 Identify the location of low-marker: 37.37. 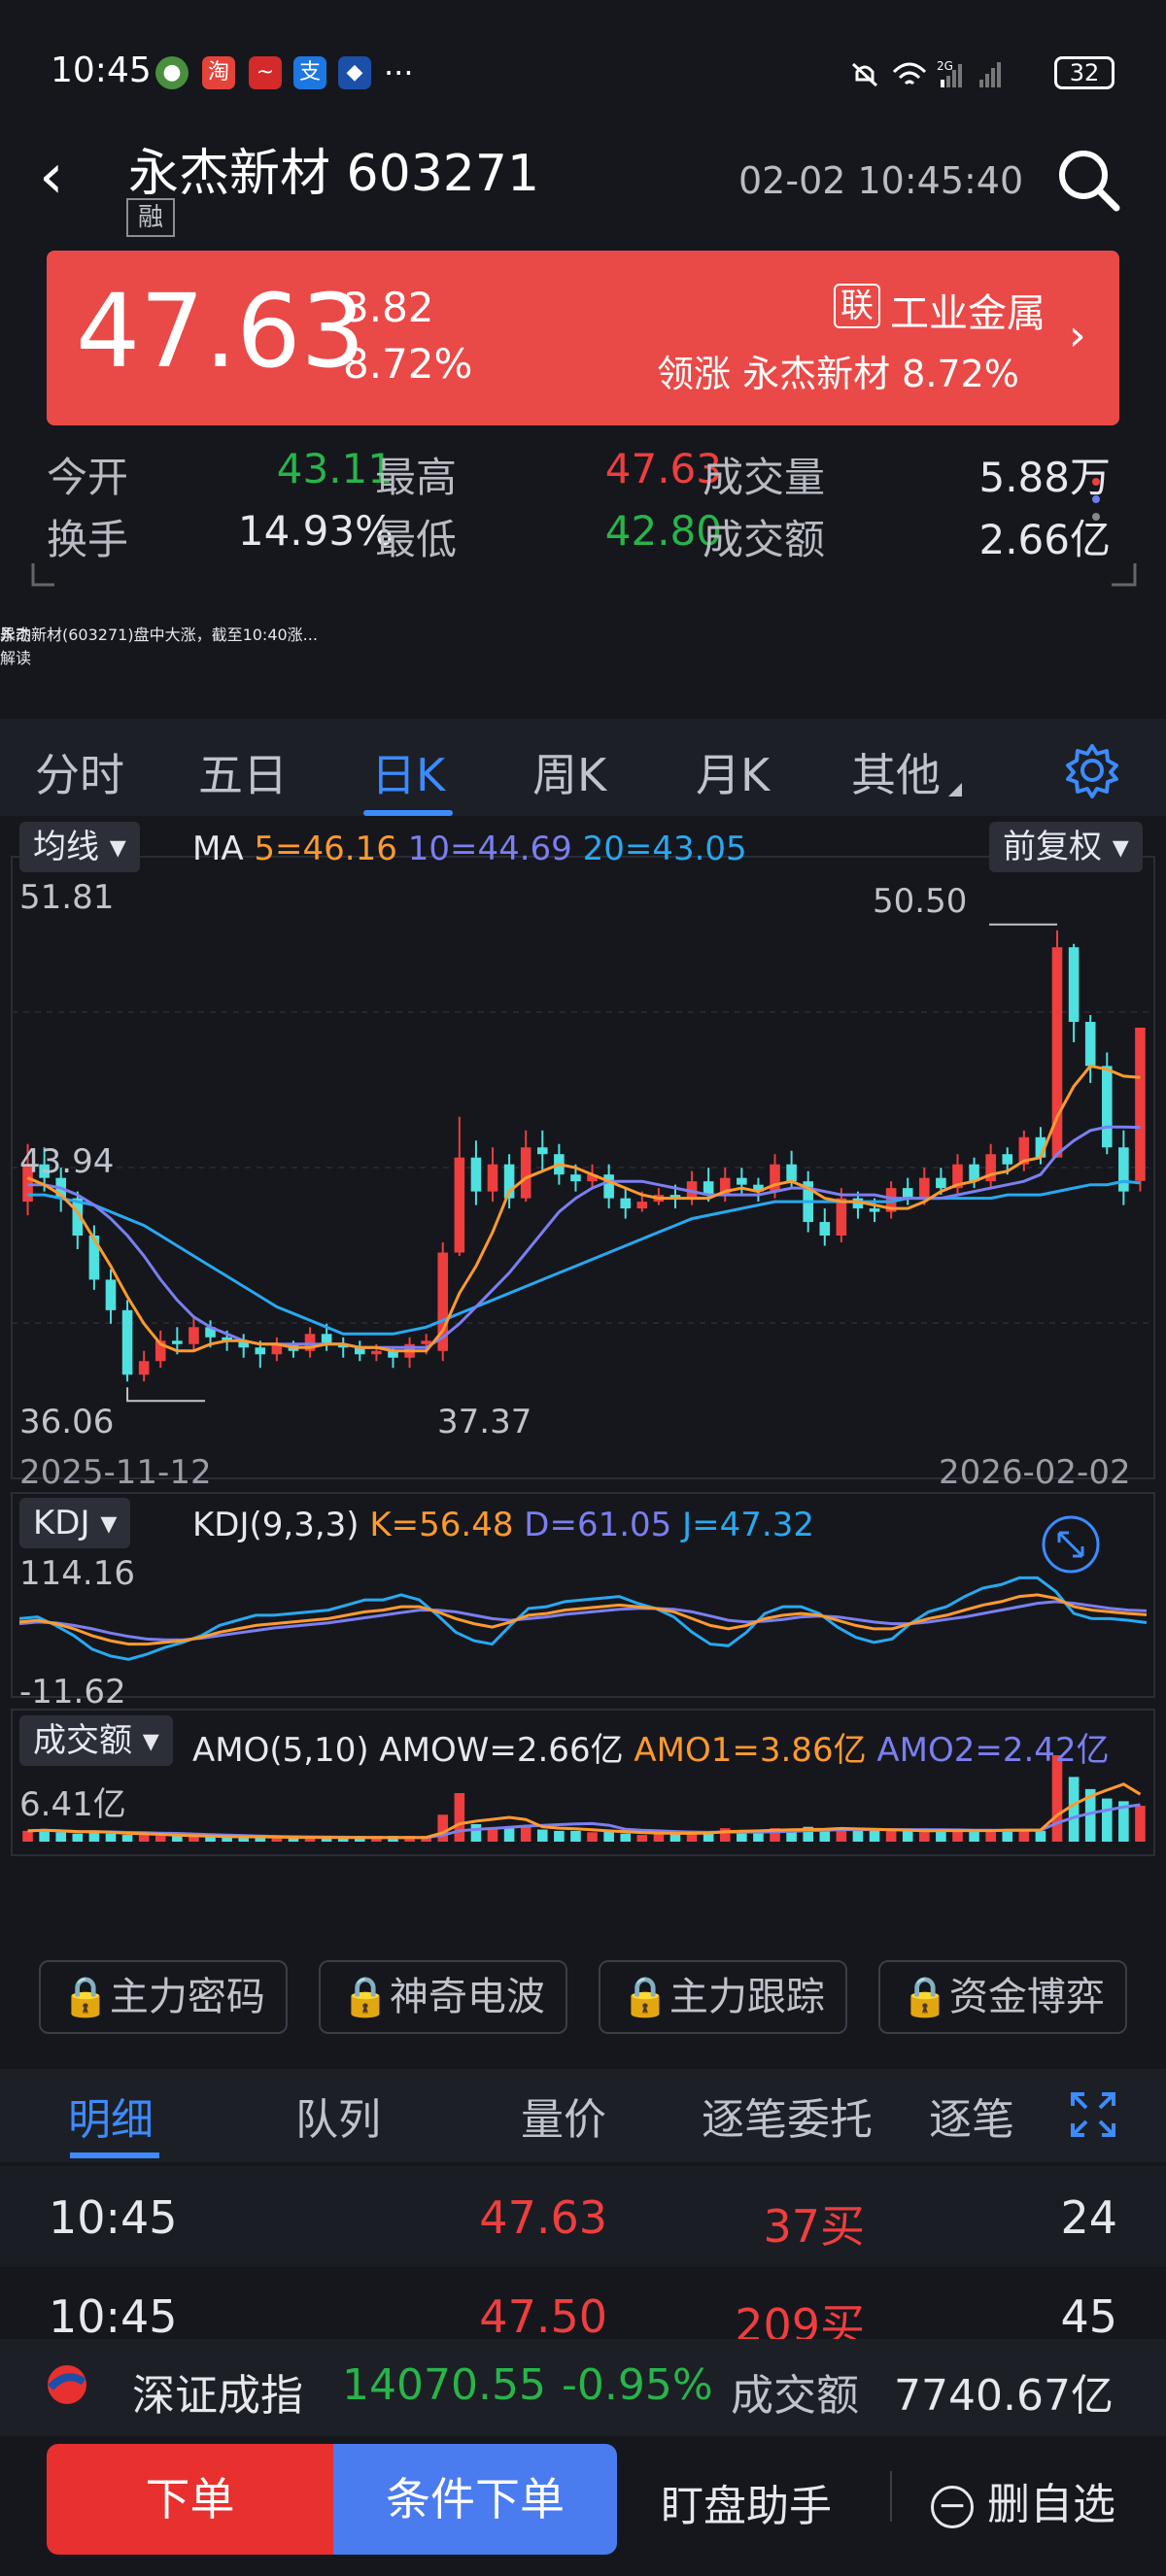
(484, 1422).